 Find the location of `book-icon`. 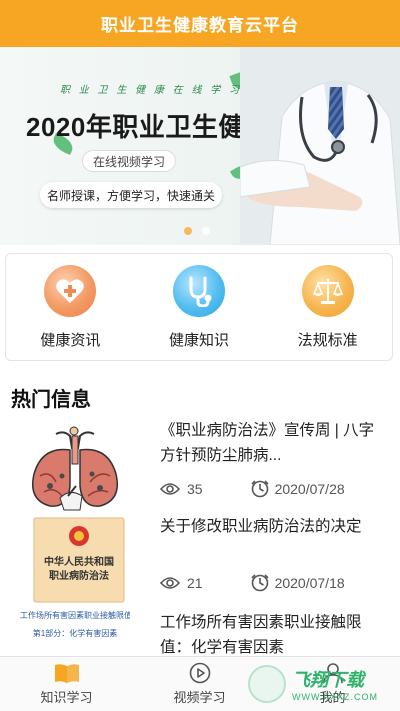

book-icon is located at coordinates (66, 673).